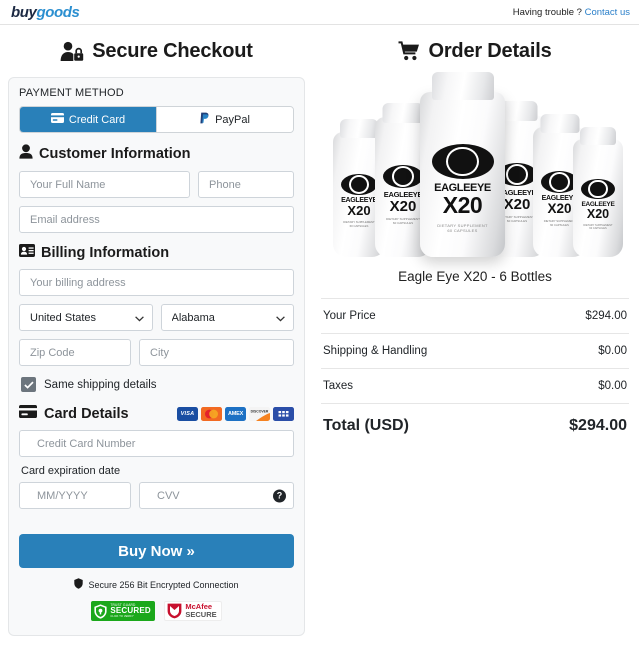 This screenshot has height=647, width=639. I want to click on country-select-wrap: United States, so click(86, 317).